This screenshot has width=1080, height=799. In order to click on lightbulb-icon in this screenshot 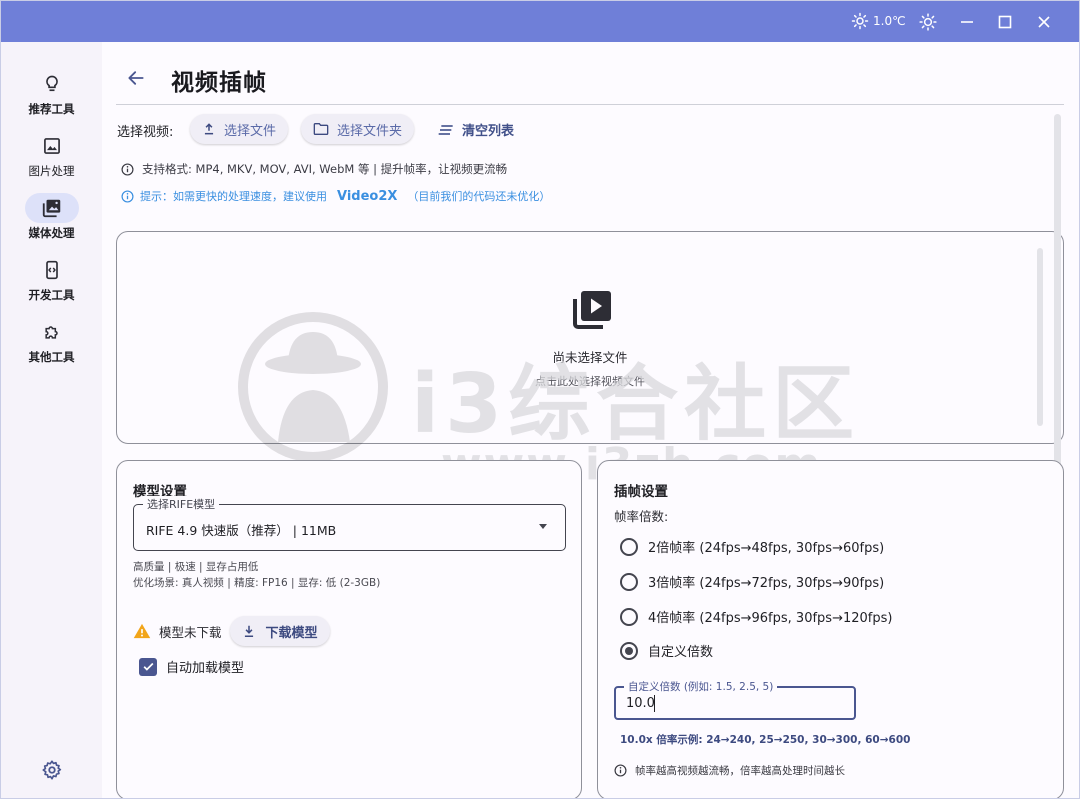, I will do `click(51, 83)`.